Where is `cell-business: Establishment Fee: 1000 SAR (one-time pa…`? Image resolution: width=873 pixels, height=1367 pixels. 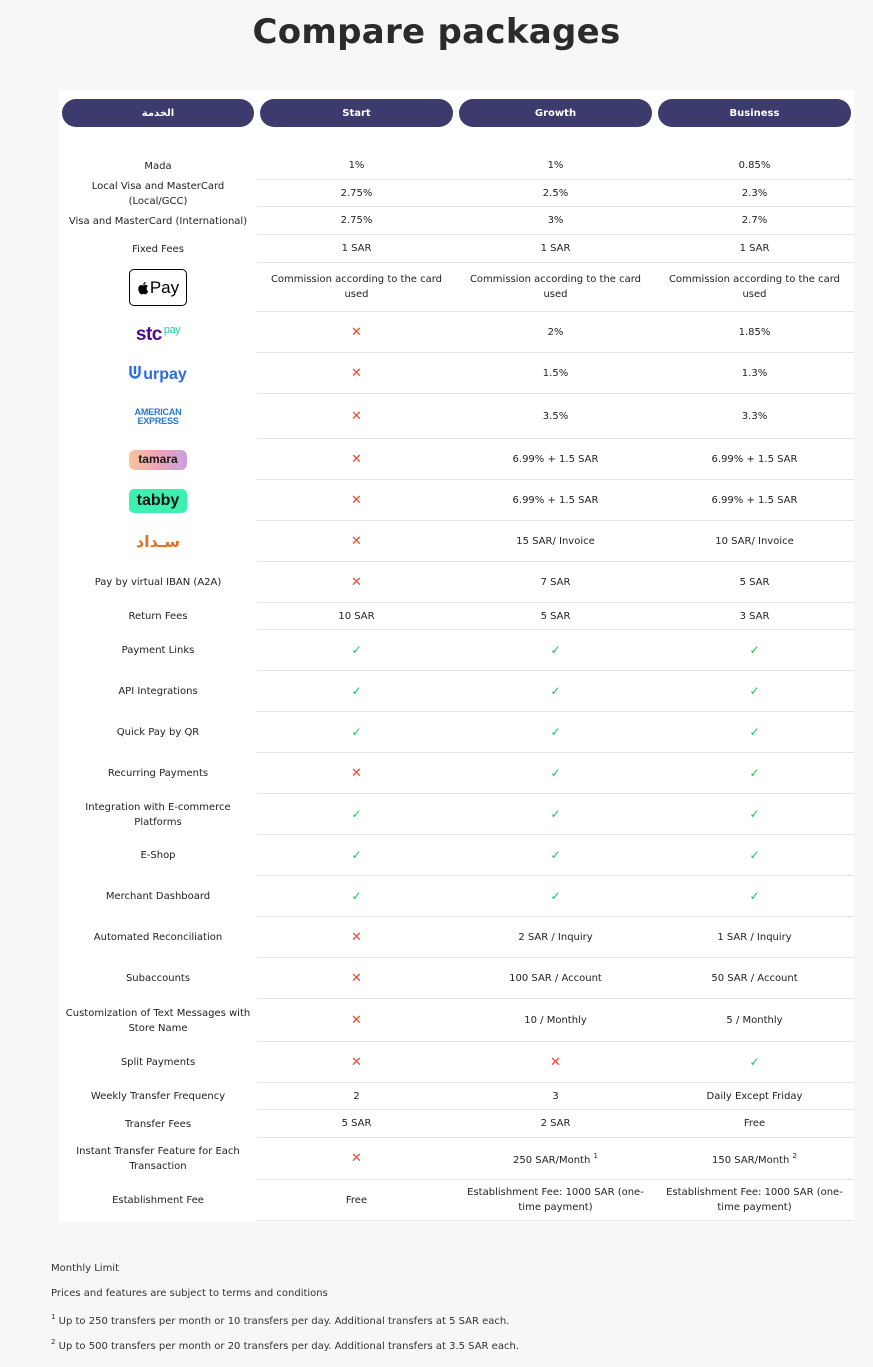 cell-business: Establishment Fee: 1000 SAR (one-time pa… is located at coordinates (754, 1200).